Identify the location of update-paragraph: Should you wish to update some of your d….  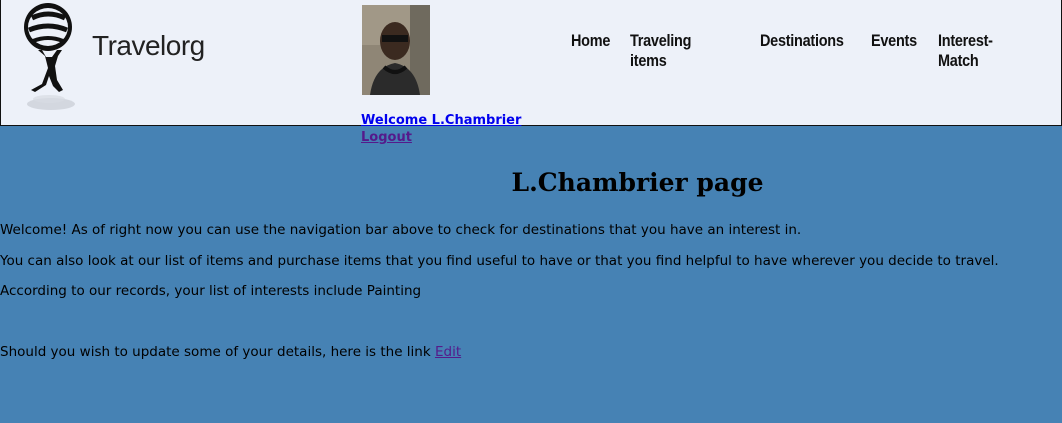
(230, 352).